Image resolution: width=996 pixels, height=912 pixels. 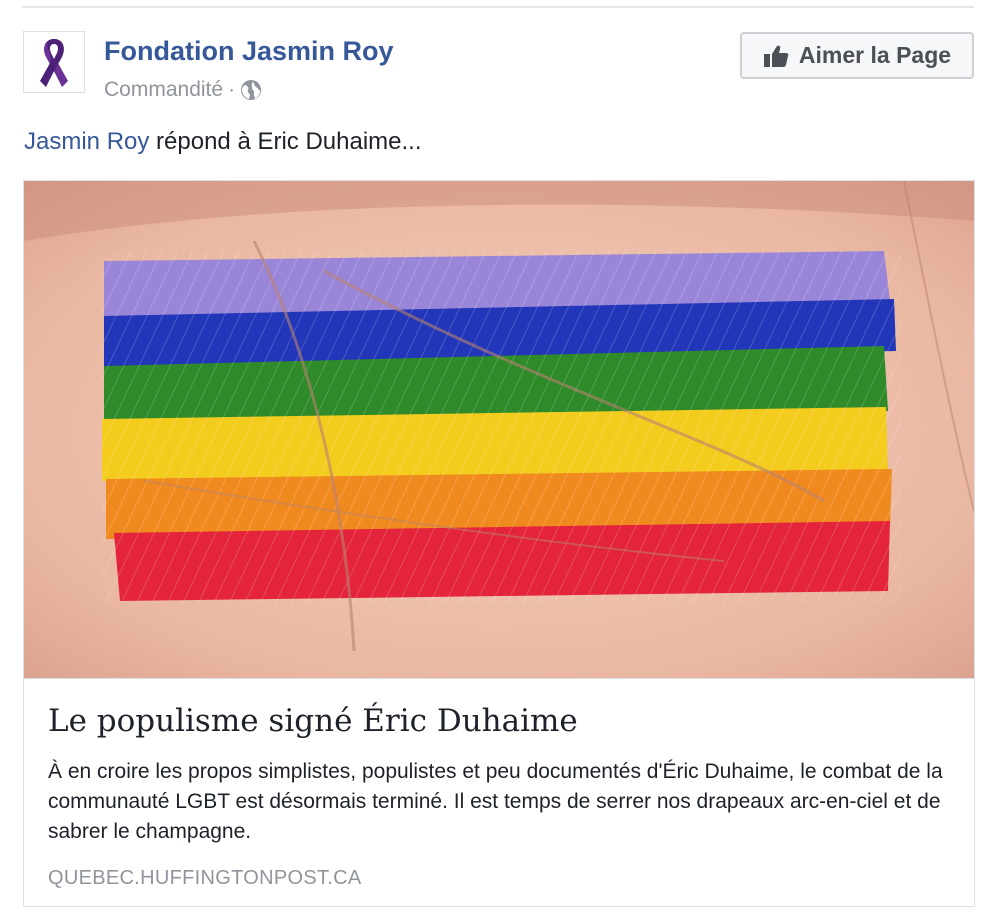 I want to click on page-avatar, so click(x=54, y=62).